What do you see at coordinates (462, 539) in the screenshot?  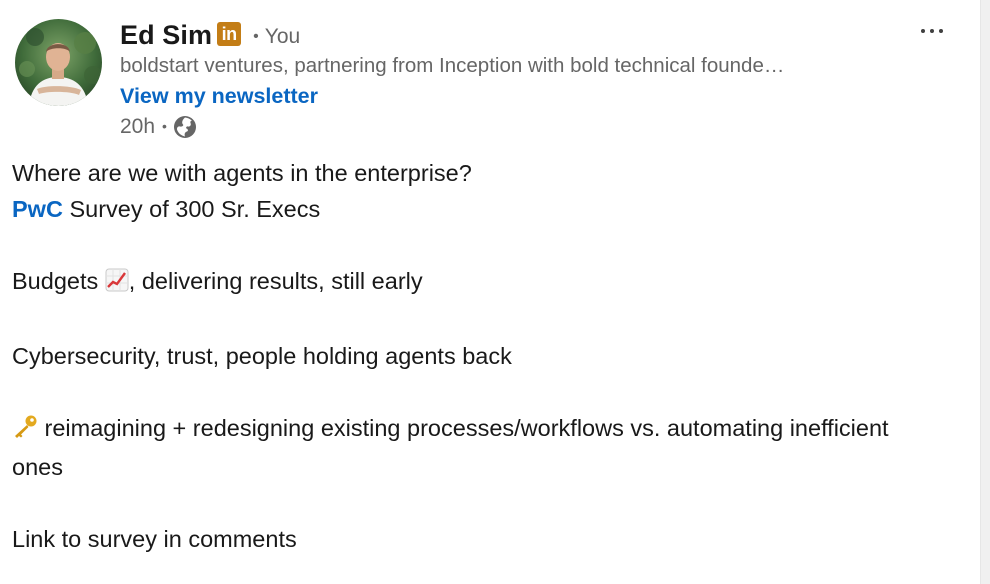 I see `post-line: Link to survey in comments` at bounding box center [462, 539].